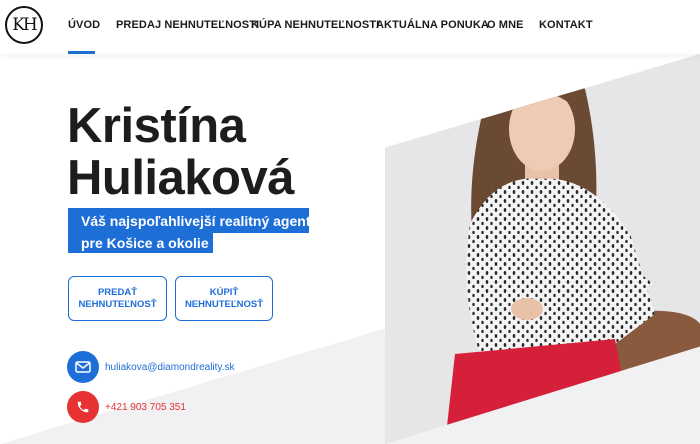  Describe the element at coordinates (81, 52) in the screenshot. I see `active-nav-indicator` at that location.